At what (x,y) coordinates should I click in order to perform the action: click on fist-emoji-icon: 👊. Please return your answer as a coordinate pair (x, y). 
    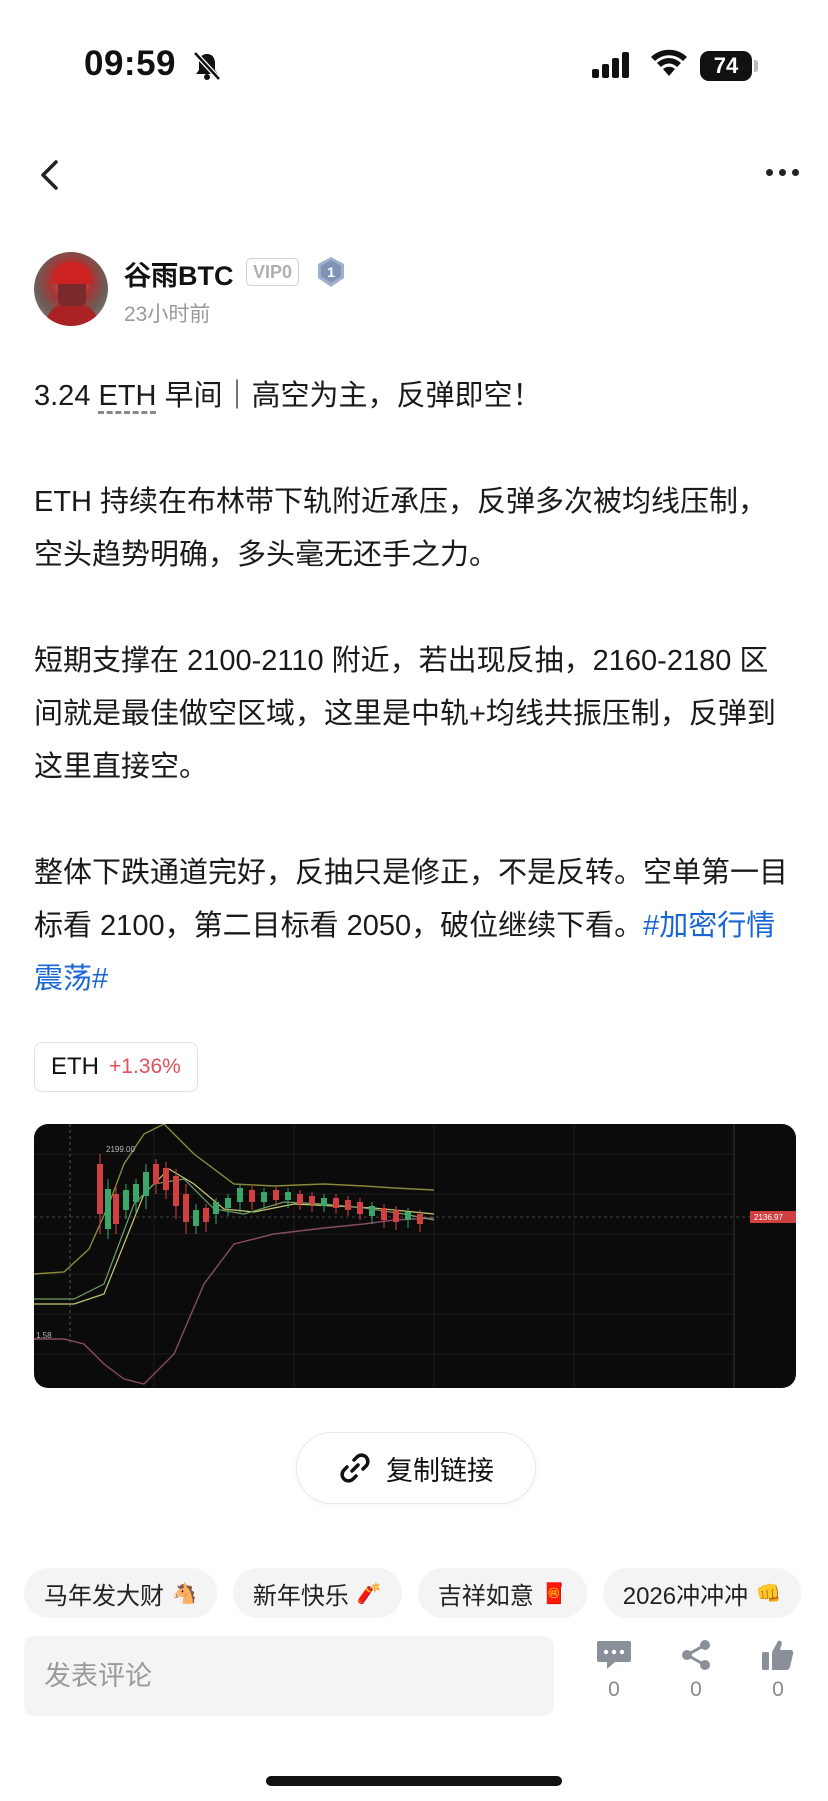
    Looking at the image, I should click on (769, 1593).